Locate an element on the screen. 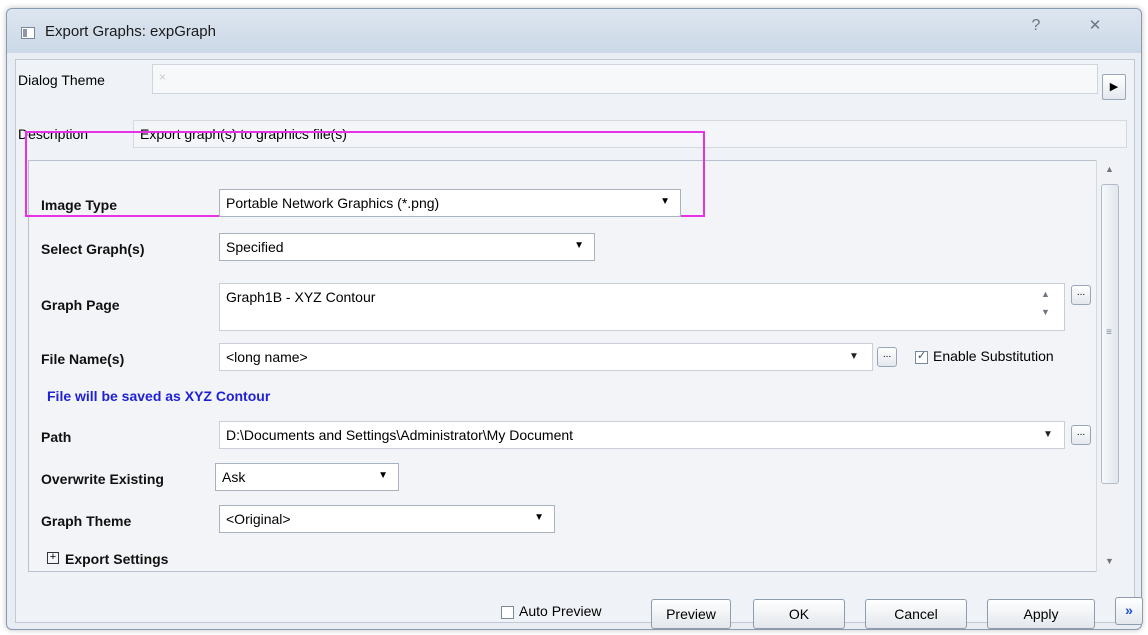 This screenshot has width=1148, height=635. preview-button: Preview is located at coordinates (691, 614).